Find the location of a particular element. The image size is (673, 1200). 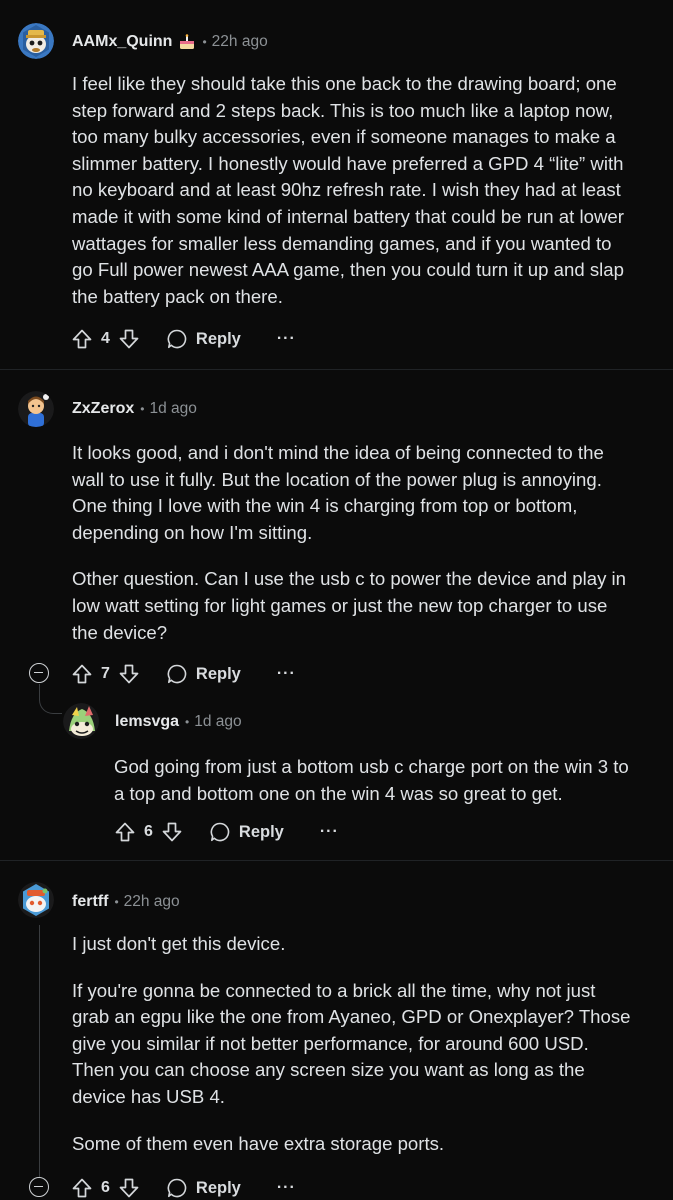

author-name: lemsvga is located at coordinates (147, 722).